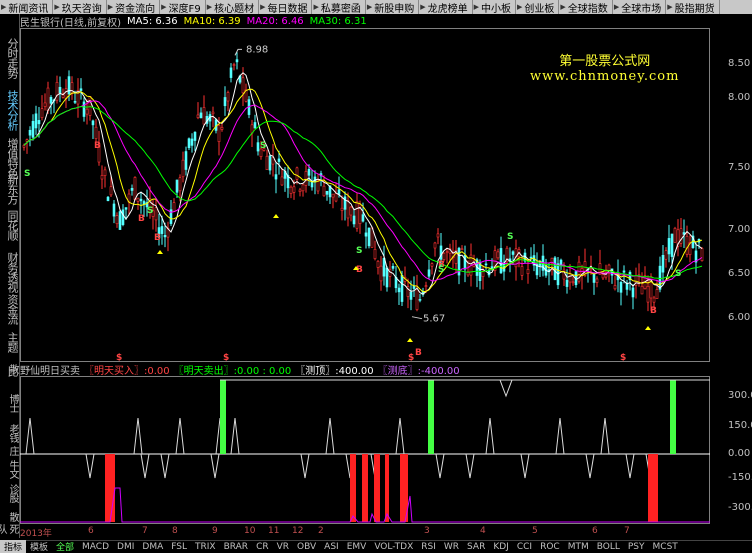  Describe the element at coordinates (608, 547) in the screenshot. I see `tab-boll: BOLL` at that location.